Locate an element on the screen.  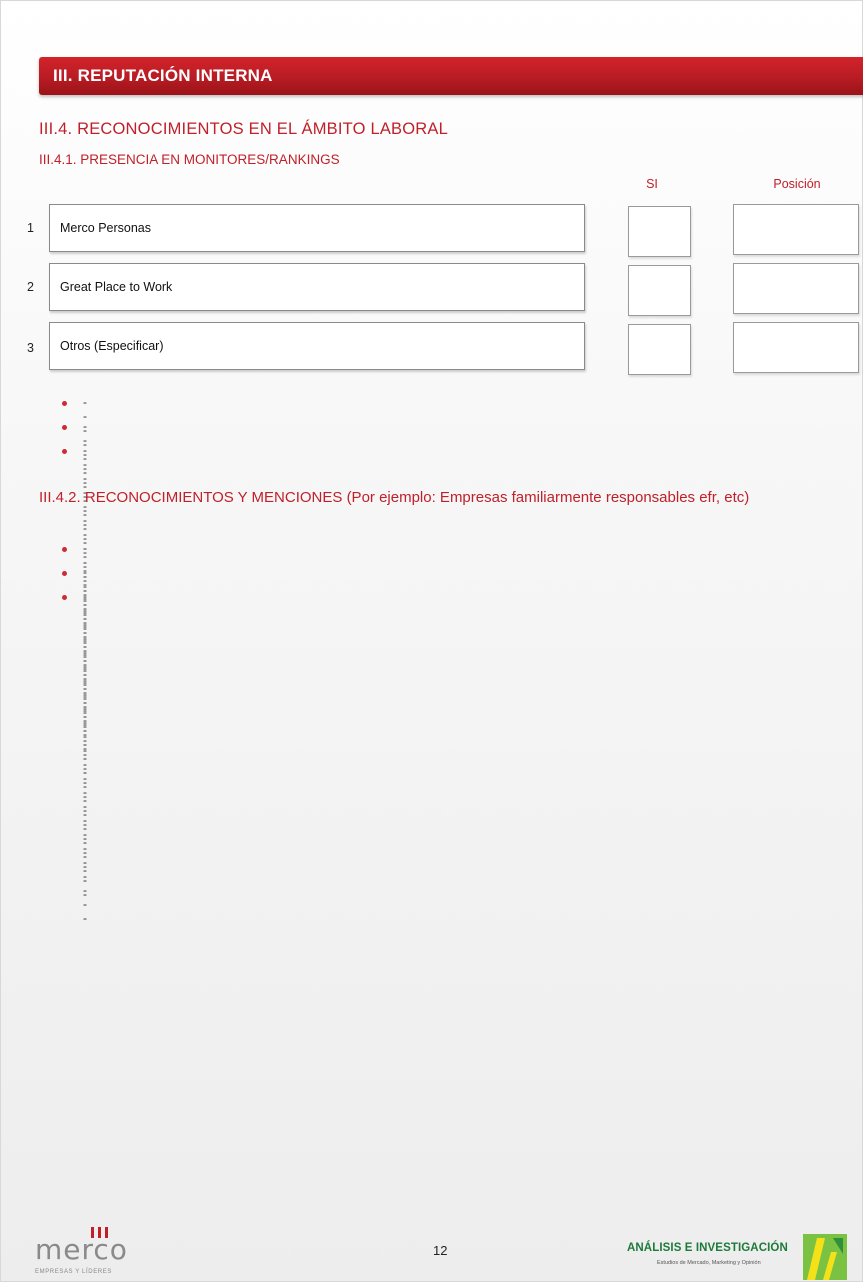
merco-logo-word: merco is located at coordinates (81, 1249).